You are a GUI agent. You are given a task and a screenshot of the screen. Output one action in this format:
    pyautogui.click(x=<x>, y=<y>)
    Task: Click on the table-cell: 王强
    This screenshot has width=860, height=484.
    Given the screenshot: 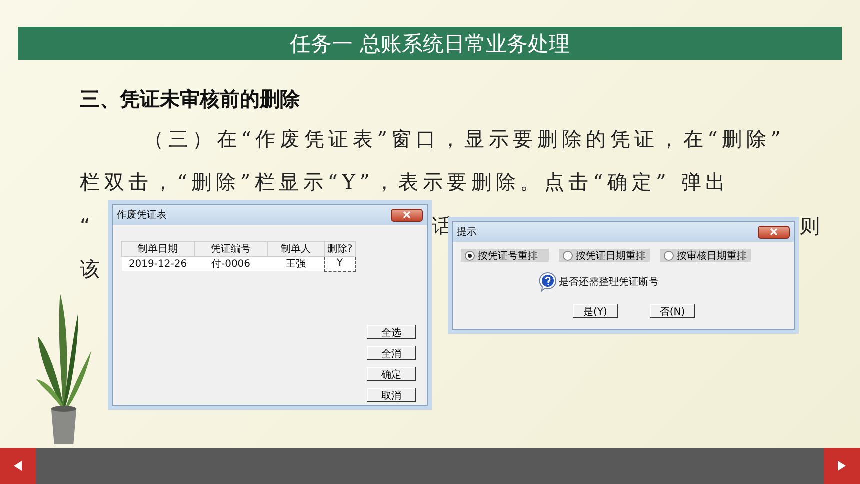 What is the action you would take?
    pyautogui.click(x=296, y=263)
    